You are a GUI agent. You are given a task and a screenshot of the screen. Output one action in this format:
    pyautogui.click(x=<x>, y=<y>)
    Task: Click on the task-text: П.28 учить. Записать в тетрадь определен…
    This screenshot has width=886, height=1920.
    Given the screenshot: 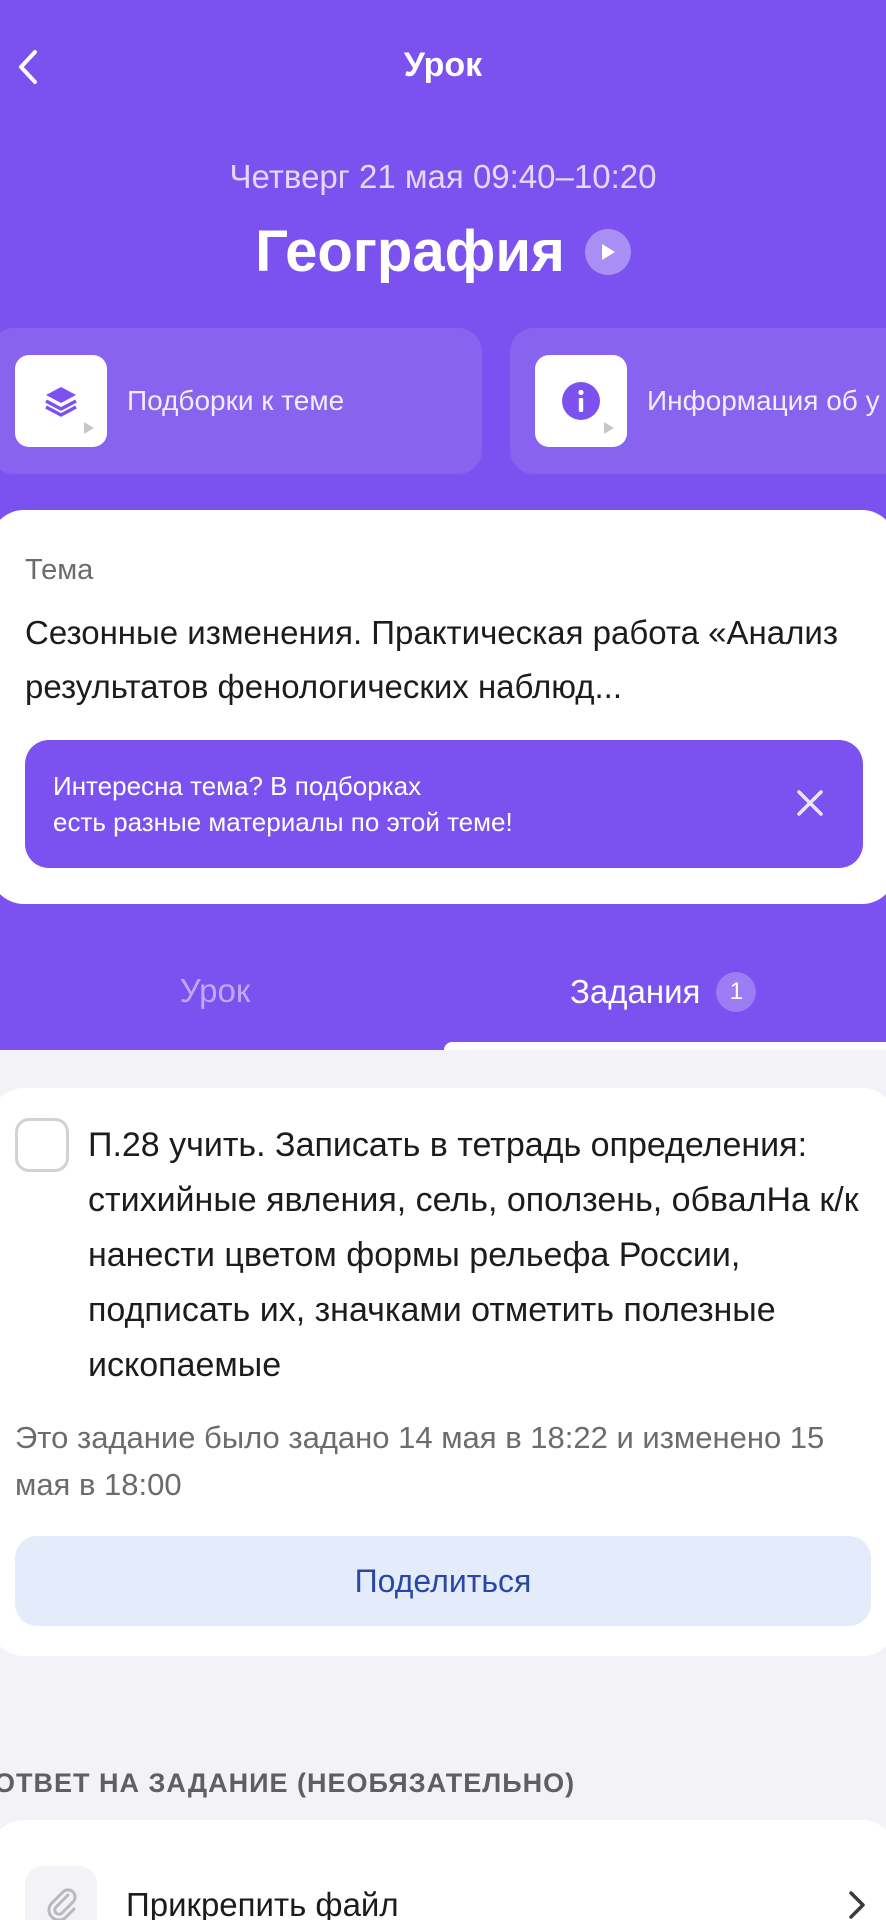 What is the action you would take?
    pyautogui.click(x=473, y=1255)
    